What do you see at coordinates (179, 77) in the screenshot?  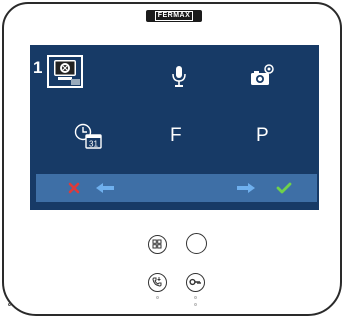 I see `microphone-icon` at bounding box center [179, 77].